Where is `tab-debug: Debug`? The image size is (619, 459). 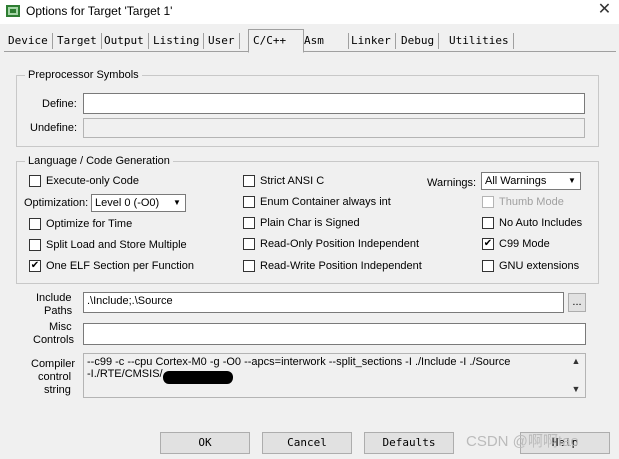 tab-debug: Debug is located at coordinates (418, 41).